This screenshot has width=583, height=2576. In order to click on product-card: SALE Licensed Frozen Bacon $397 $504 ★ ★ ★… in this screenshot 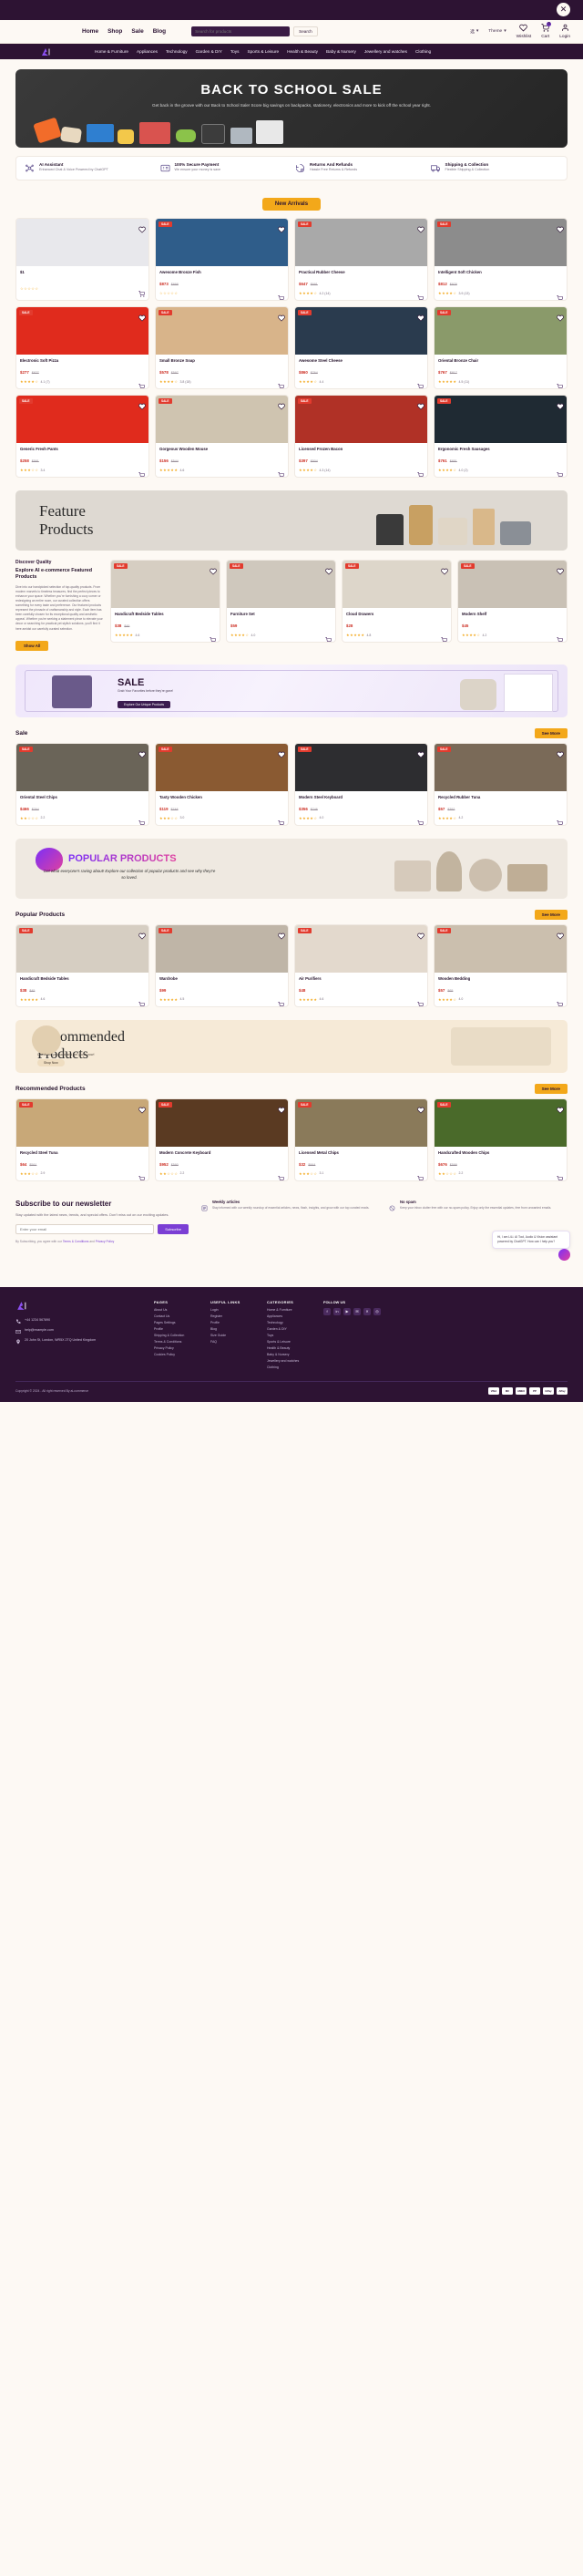, I will do `click(361, 436)`.